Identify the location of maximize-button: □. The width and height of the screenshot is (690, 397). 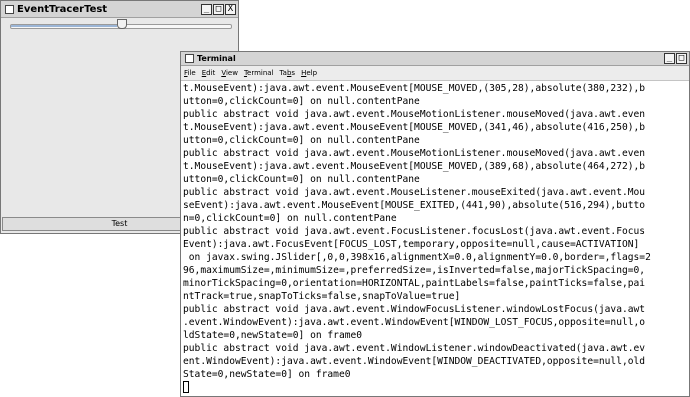
(218, 9).